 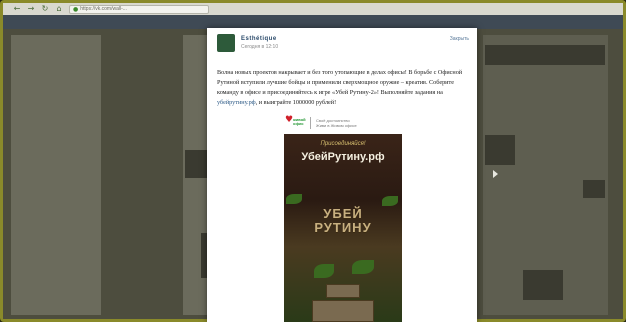 What do you see at coordinates (343, 157) in the screenshot?
I see `poster-url: УбейРутину.рф` at bounding box center [343, 157].